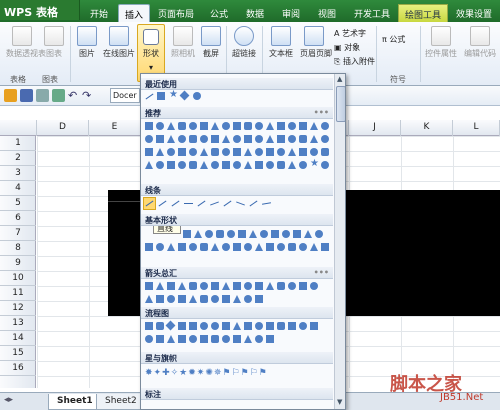 This screenshot has height=410, width=500. Describe the element at coordinates (10, 95) in the screenshot. I see `folder-icon` at that location.